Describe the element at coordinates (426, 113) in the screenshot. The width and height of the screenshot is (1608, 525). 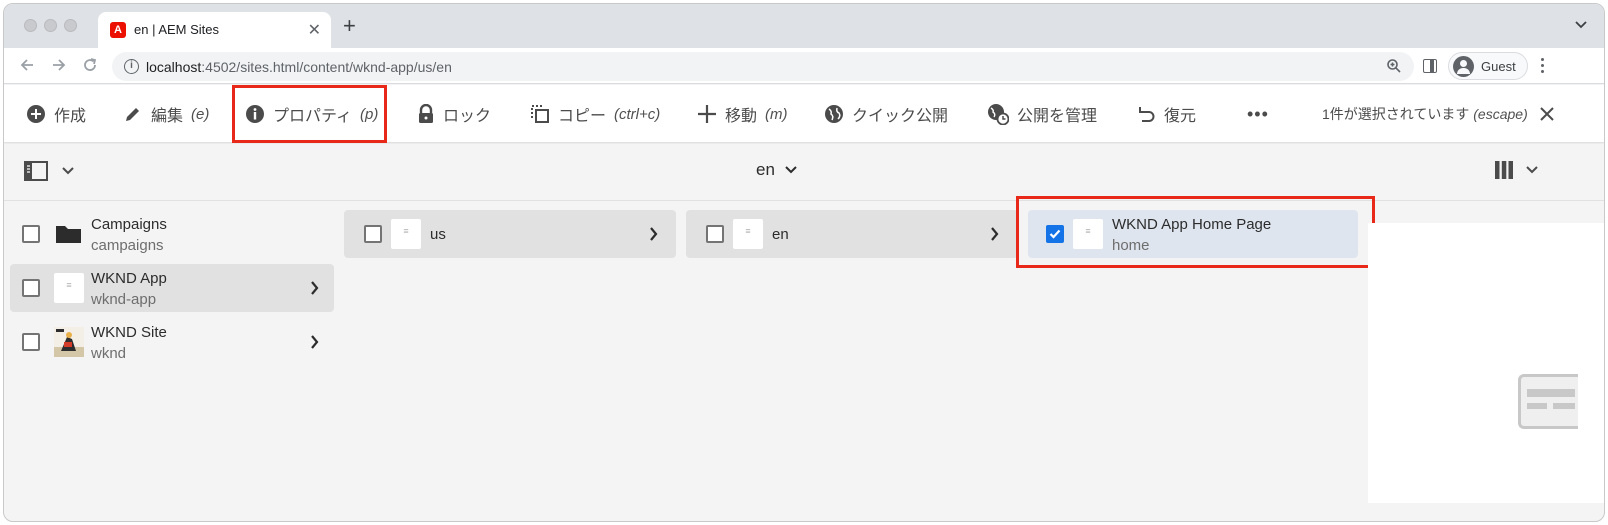
I see `lock-icon` at that location.